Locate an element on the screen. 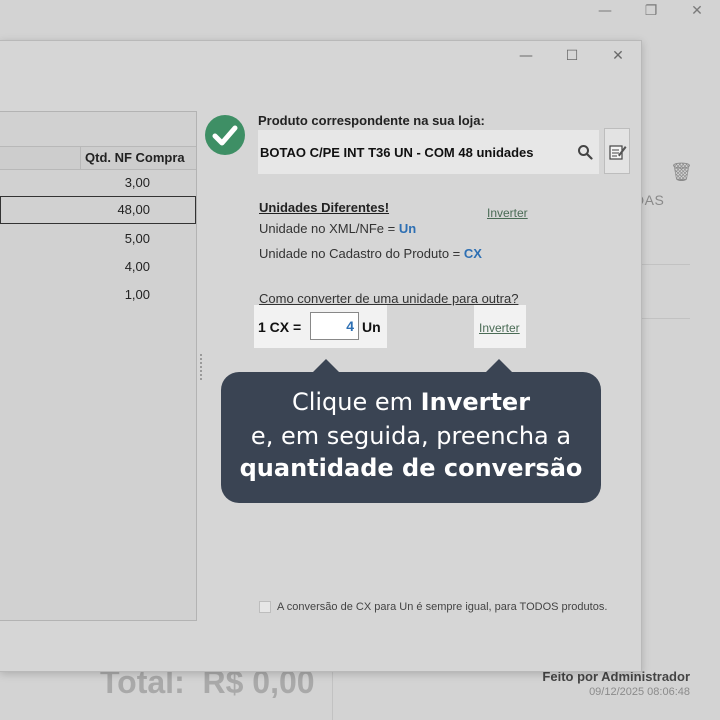 The height and width of the screenshot is (720, 720). table-row: 1,00 is located at coordinates (98, 295).